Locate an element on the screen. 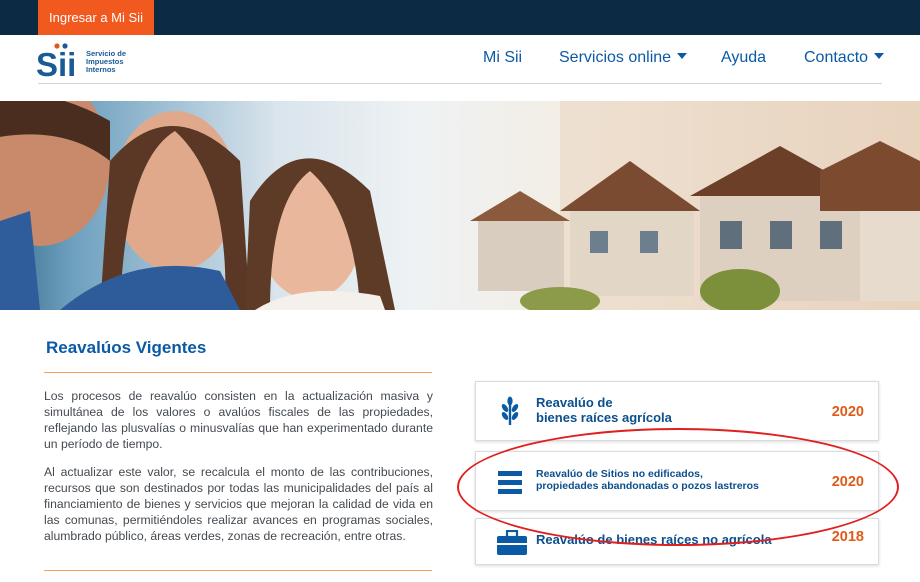  briefcase-icon is located at coordinates (512, 542).